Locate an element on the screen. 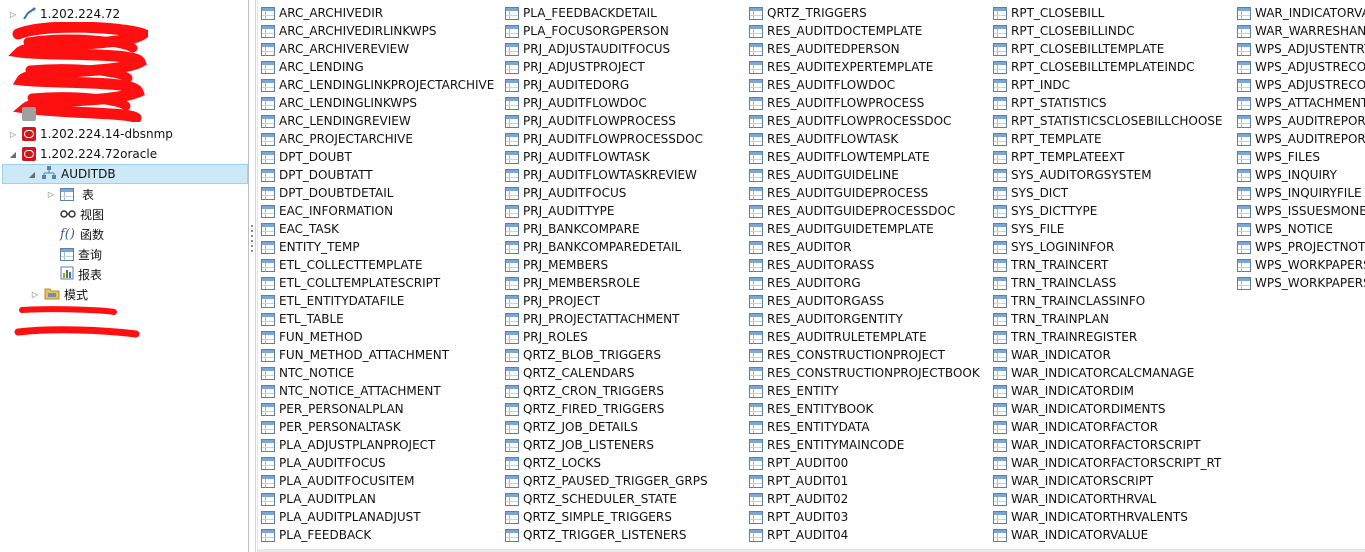 Image resolution: width=1365 pixels, height=552 pixels. table-item: RPT_INDC is located at coordinates (1107, 85).